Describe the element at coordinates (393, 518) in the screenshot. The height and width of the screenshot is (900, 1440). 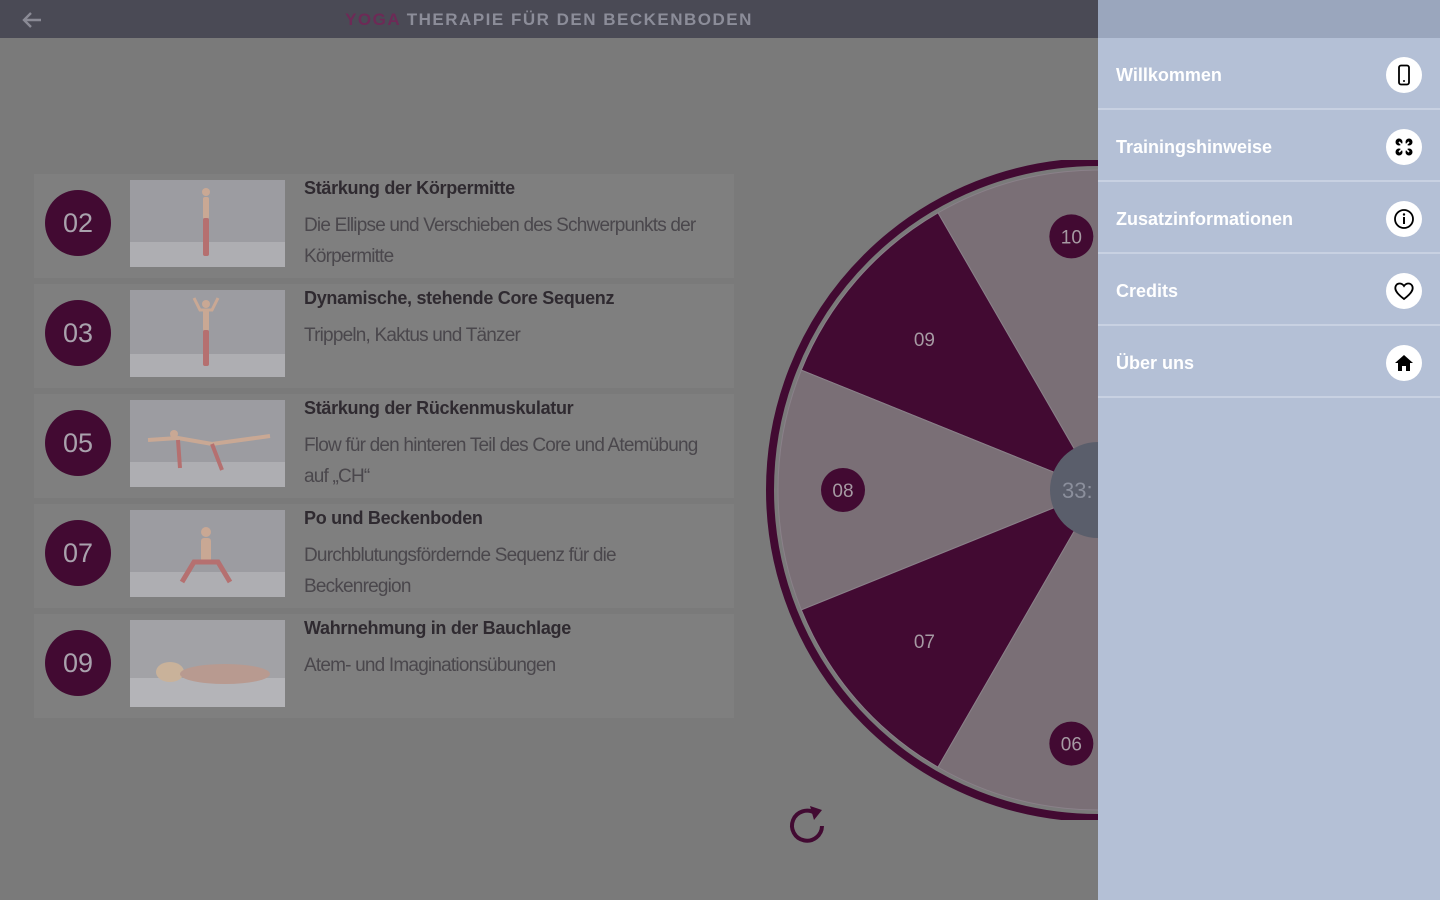
I see `exercise-title: Po und Beckenboden` at that location.